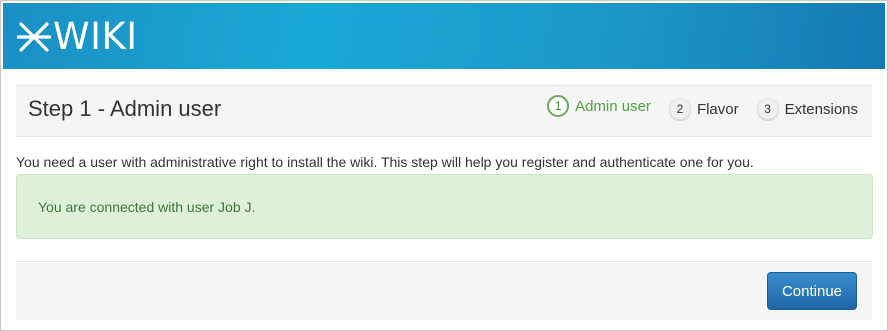 Image resolution: width=888 pixels, height=331 pixels. What do you see at coordinates (717, 109) in the screenshot?
I see `step-label: Flavor` at bounding box center [717, 109].